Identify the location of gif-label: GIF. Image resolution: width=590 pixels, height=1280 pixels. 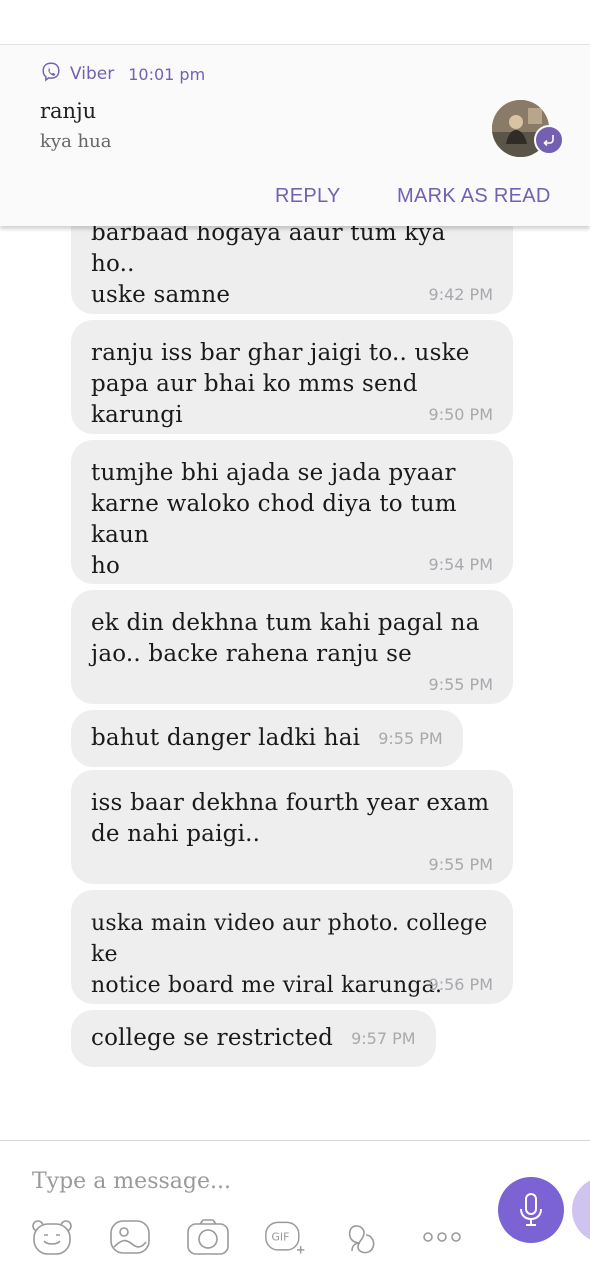
(280, 1237).